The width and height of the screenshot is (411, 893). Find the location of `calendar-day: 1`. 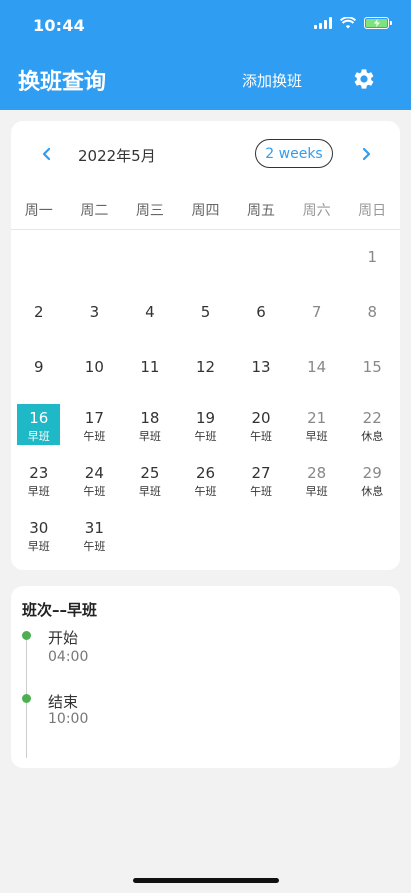

calendar-day: 1 is located at coordinates (372, 257).